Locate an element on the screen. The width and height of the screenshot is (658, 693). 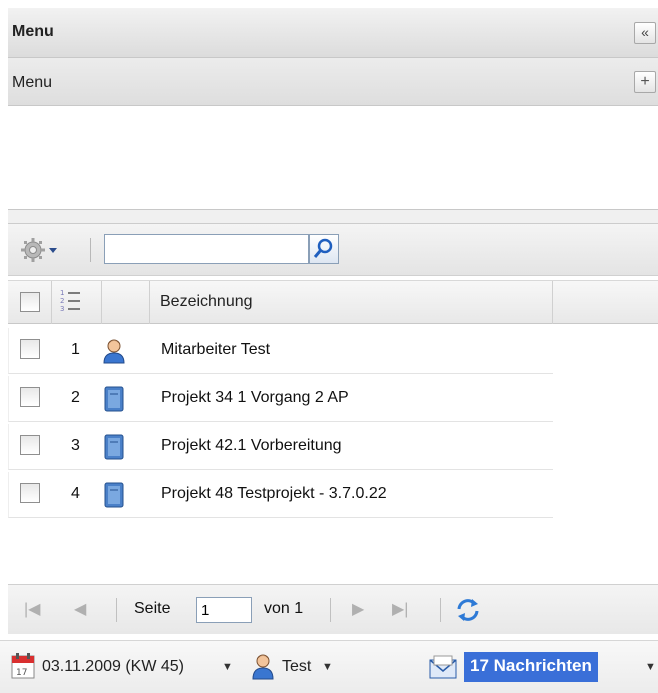
first-page-icon: |◀ is located at coordinates (32, 609).